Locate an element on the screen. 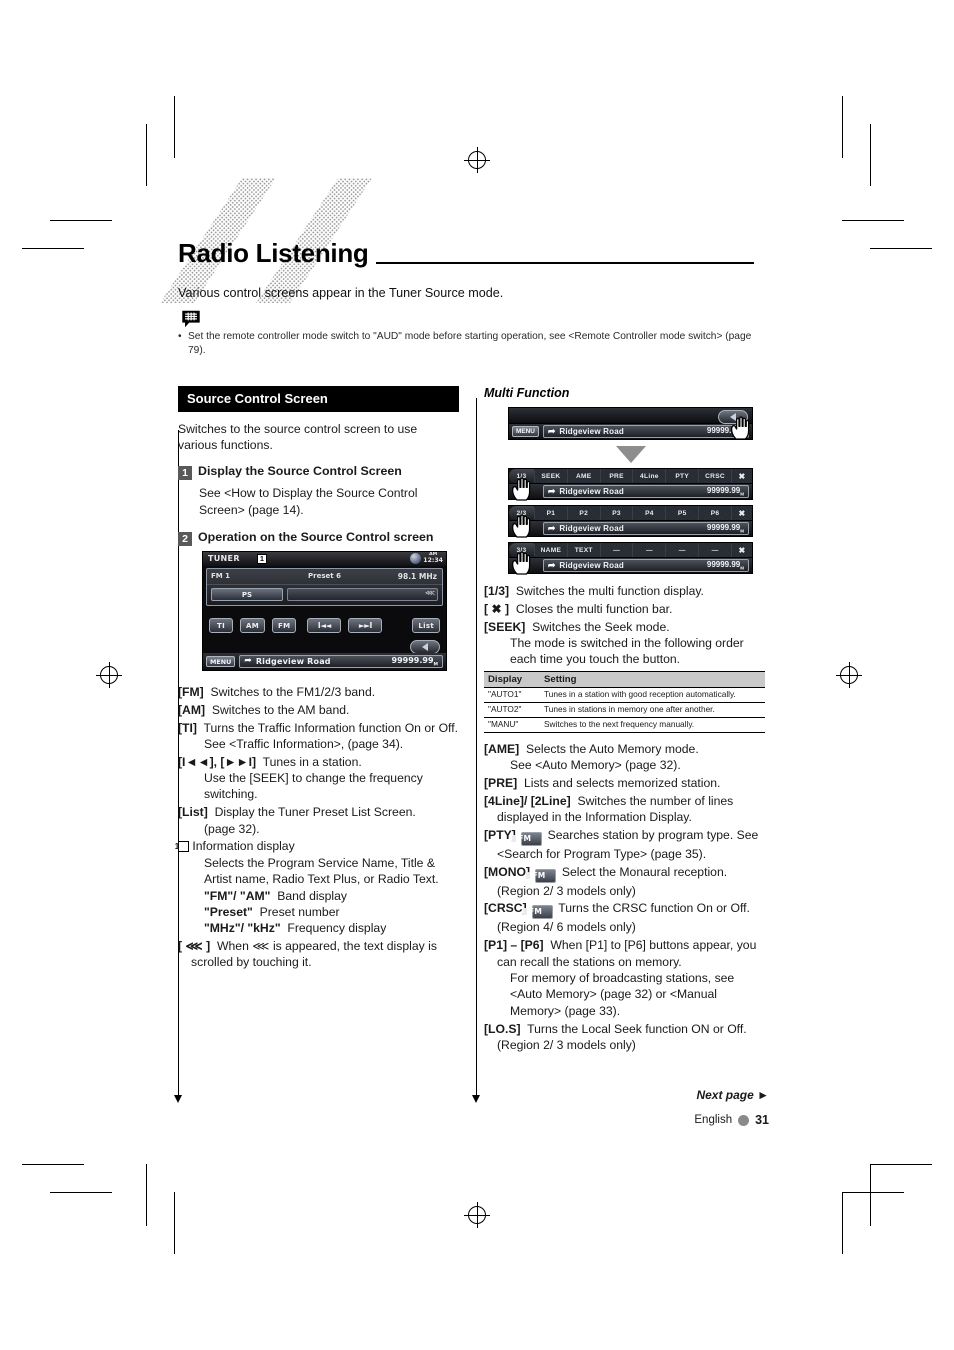  am-button: AM is located at coordinates (252, 625).